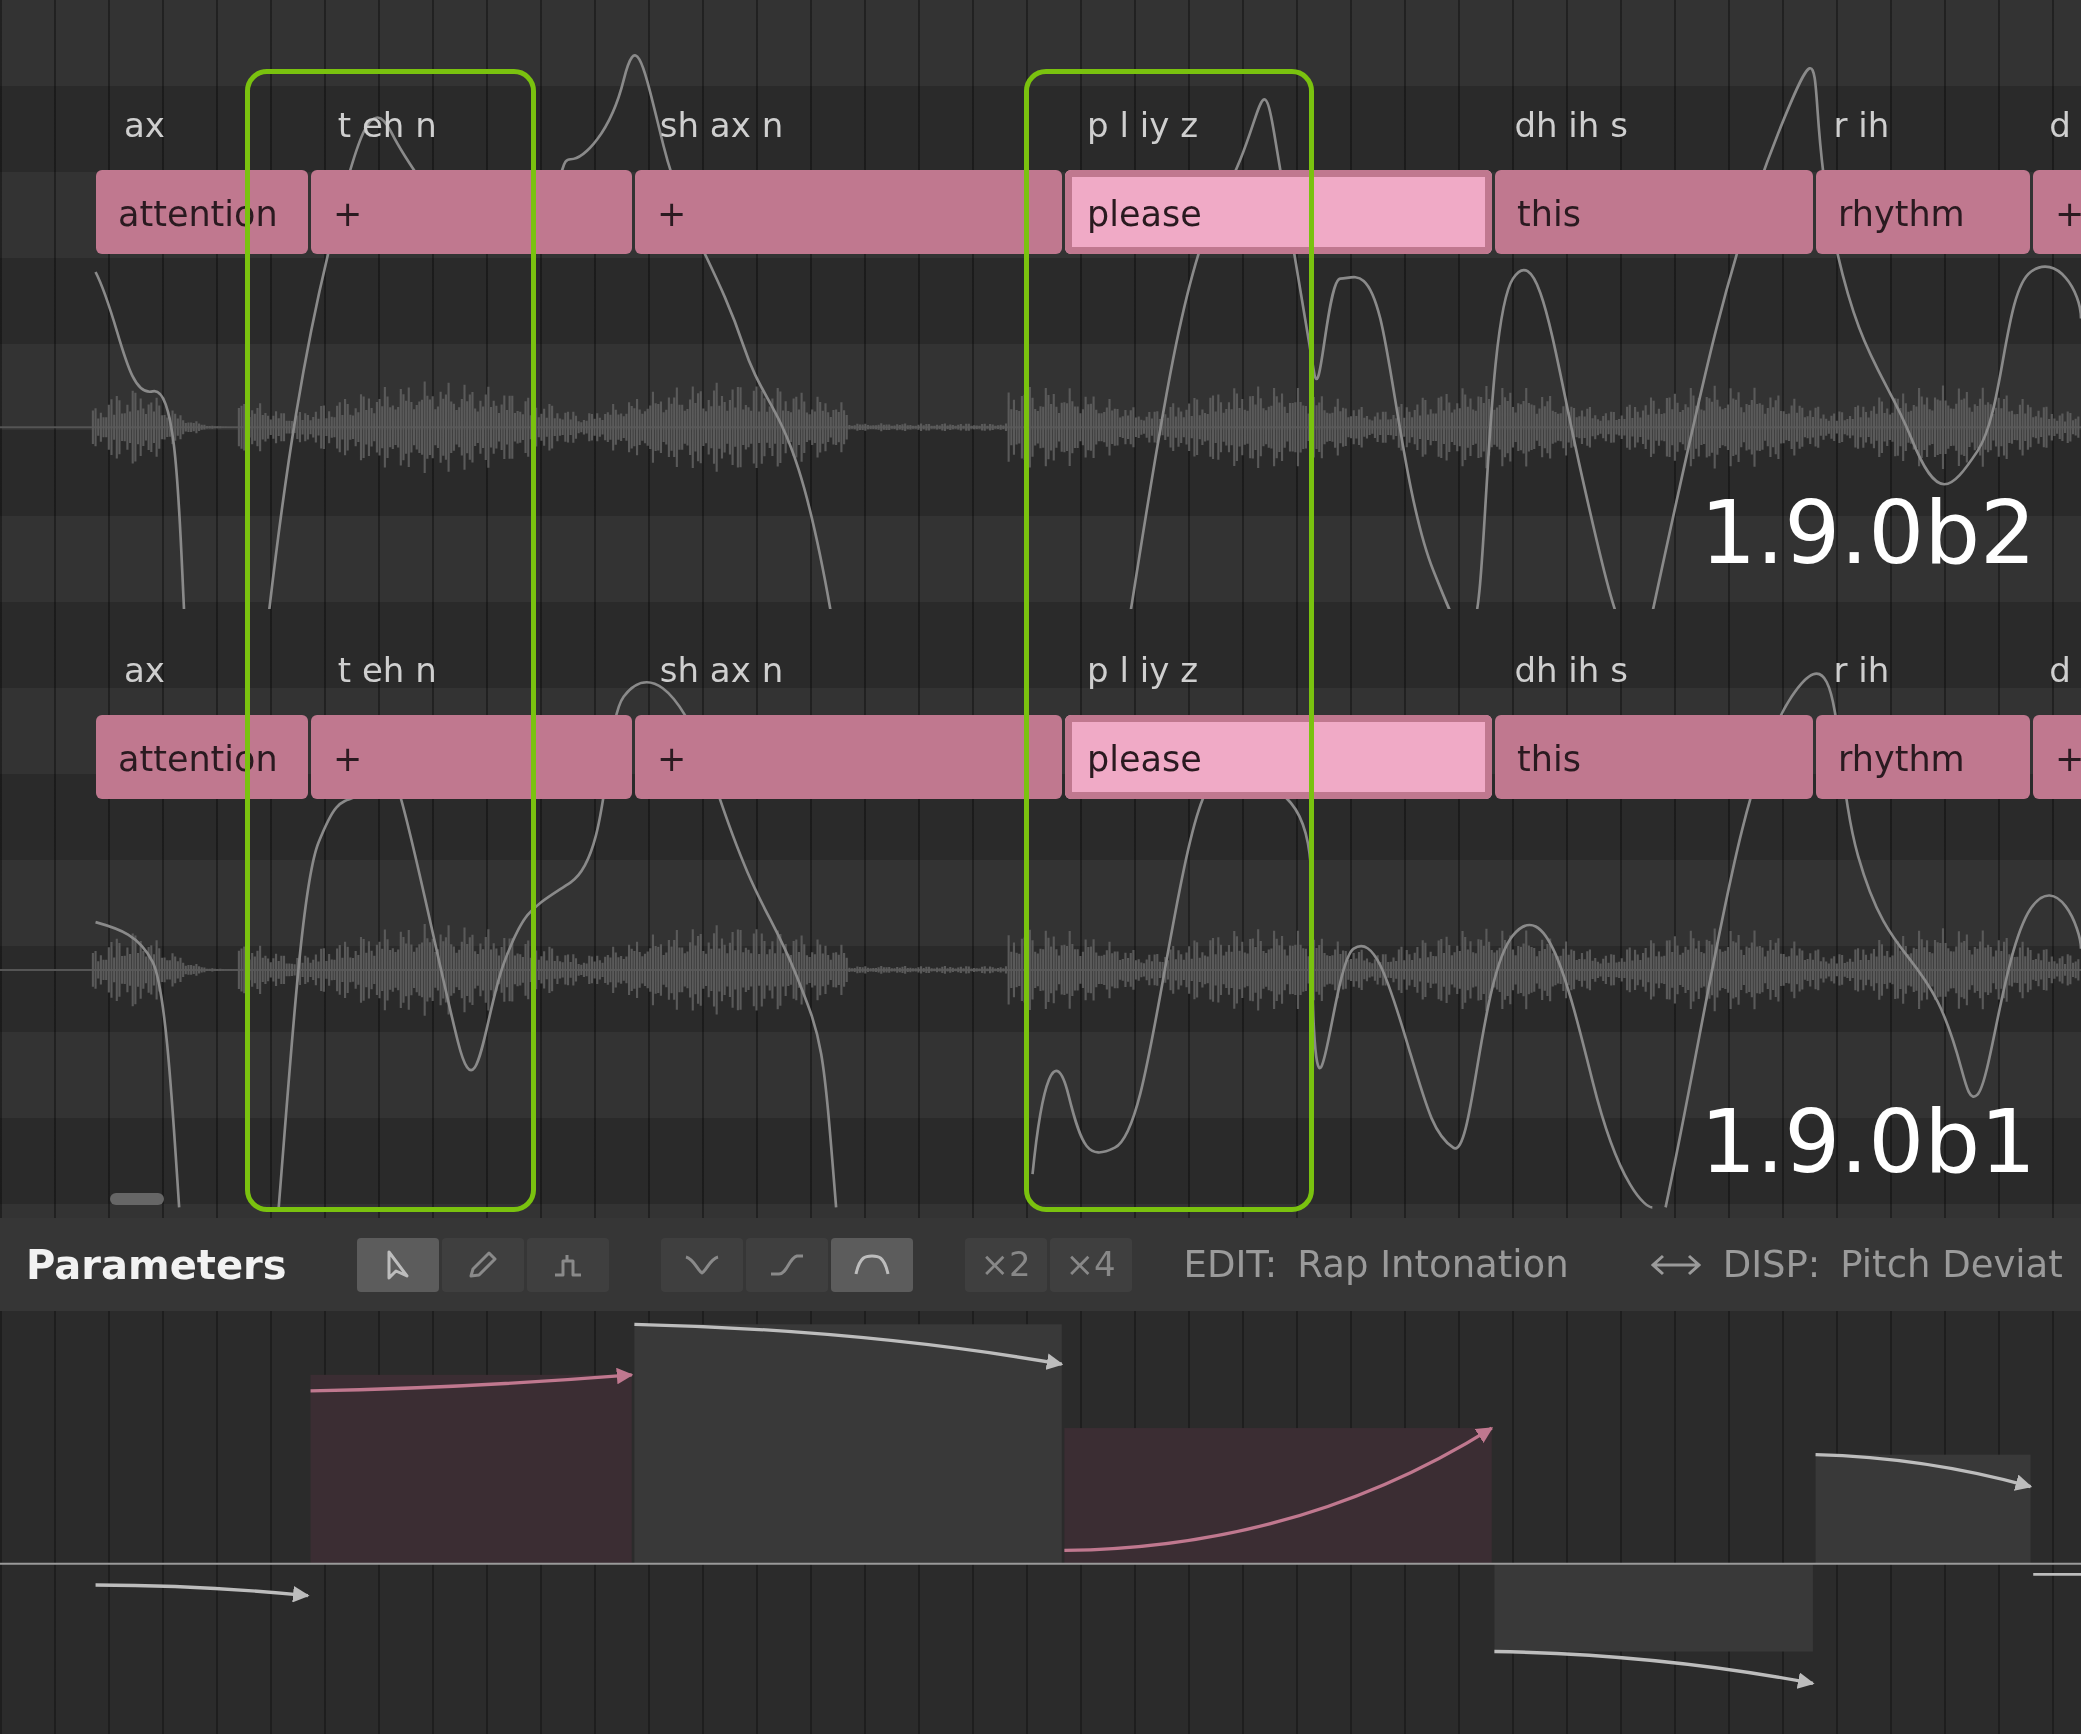  What do you see at coordinates (1230, 1264) in the screenshot?
I see `edit-label: EDIT:` at bounding box center [1230, 1264].